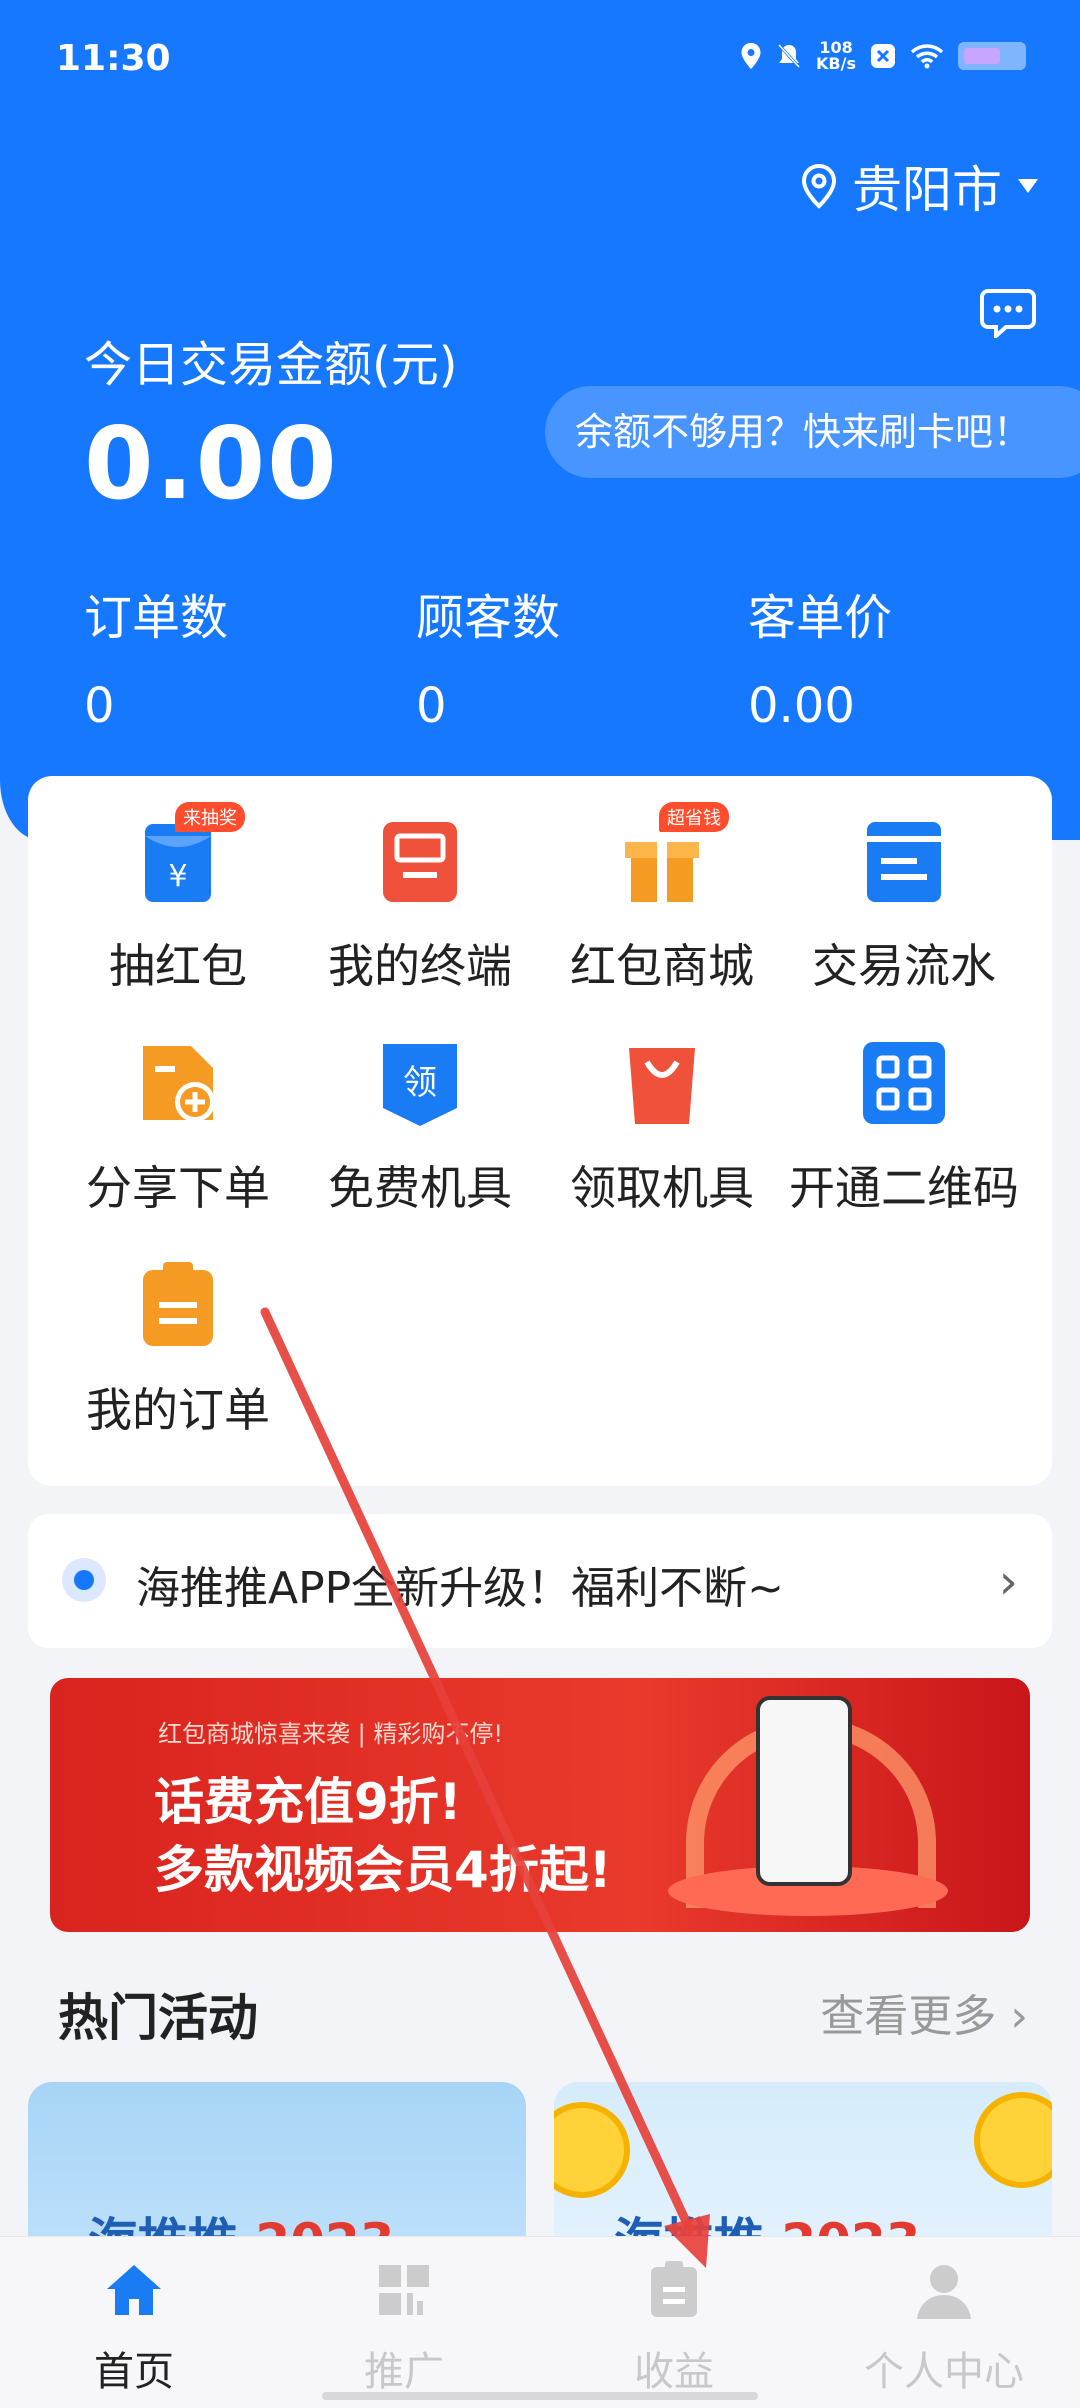 This screenshot has height=2408, width=1080. What do you see at coordinates (210, 817) in the screenshot?
I see `badge-lottery: 来抽奖` at bounding box center [210, 817].